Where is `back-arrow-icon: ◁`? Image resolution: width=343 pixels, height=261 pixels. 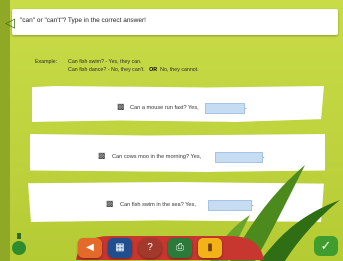
back-arrow-icon: ◁ is located at coordinates (12, 23).